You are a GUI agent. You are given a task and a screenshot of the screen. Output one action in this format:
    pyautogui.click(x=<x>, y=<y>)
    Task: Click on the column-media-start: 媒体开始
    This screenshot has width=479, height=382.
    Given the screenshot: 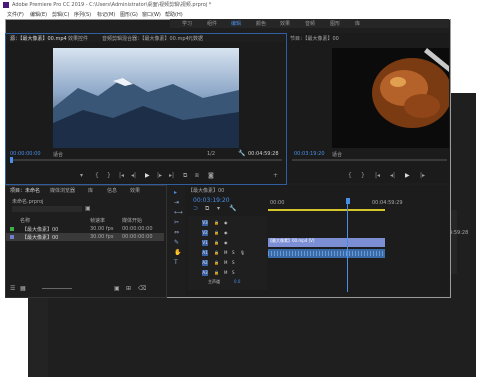 What is the action you would take?
    pyautogui.click(x=132, y=220)
    